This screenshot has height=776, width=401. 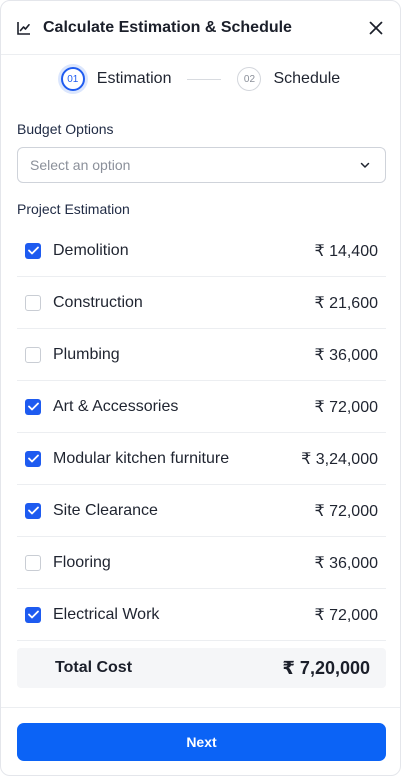 I want to click on stepper: 01 Estimation 02 Schedule, so click(x=200, y=79).